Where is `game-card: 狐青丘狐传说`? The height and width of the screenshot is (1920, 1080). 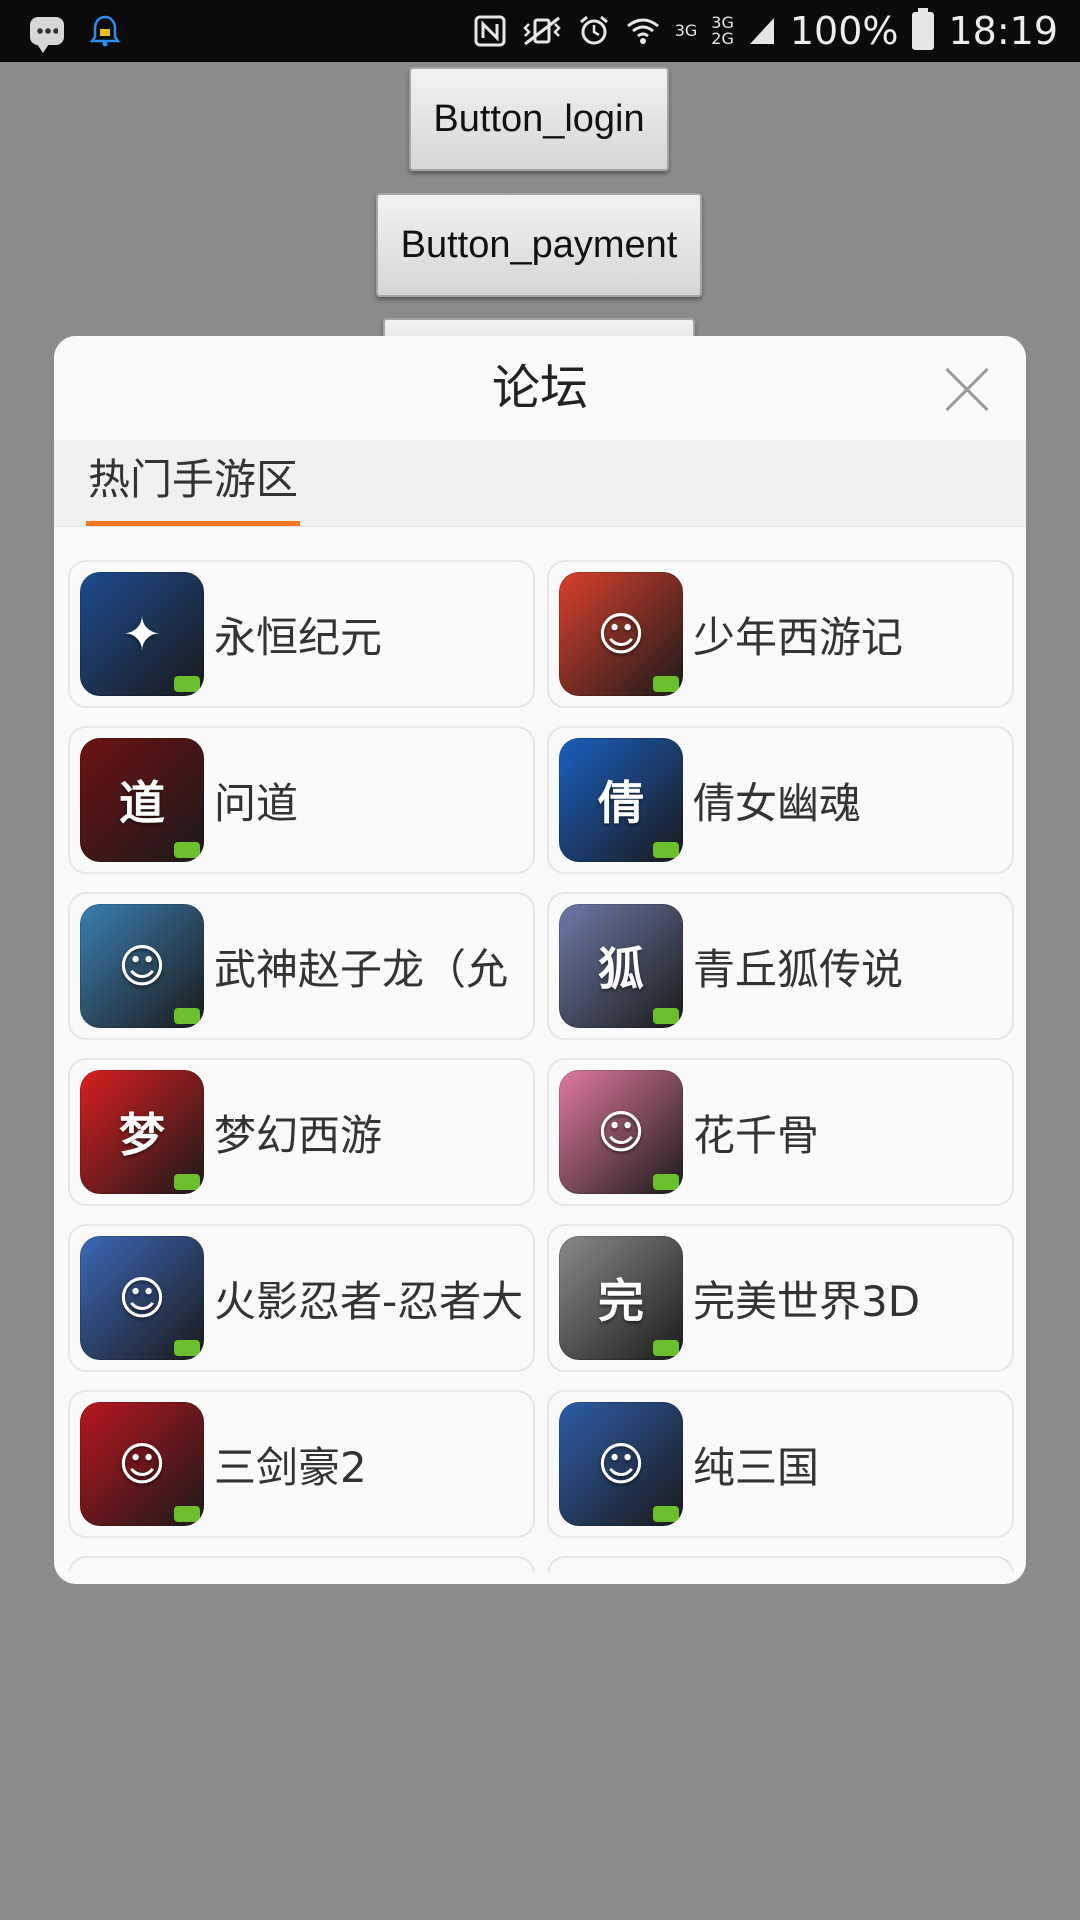 game-card: 狐青丘狐传说 is located at coordinates (780, 966).